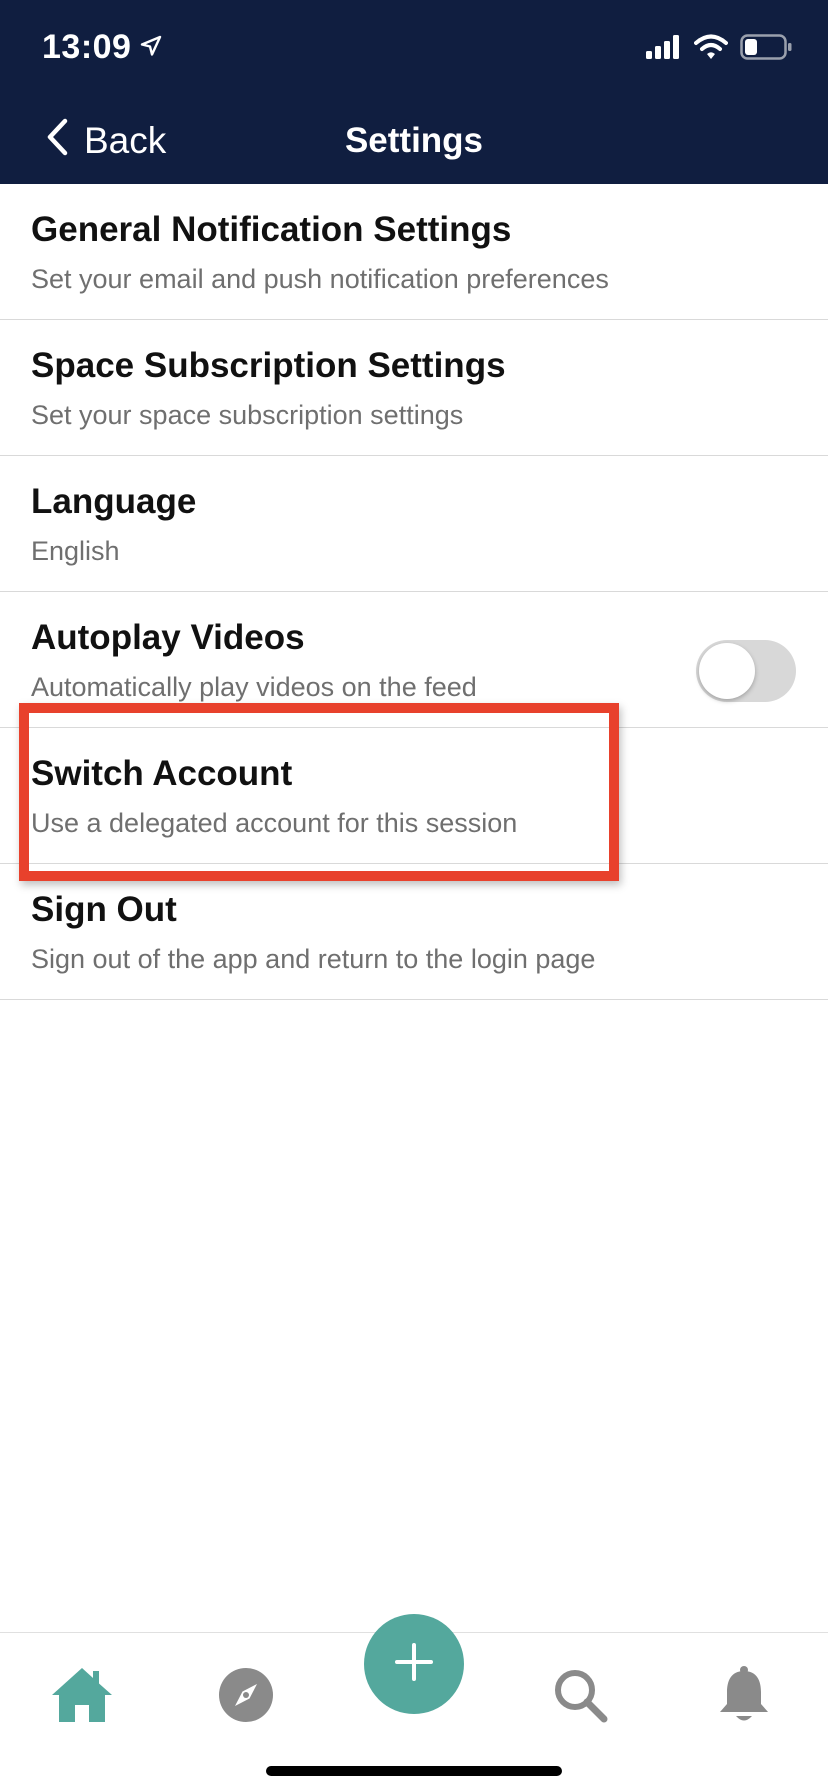 This screenshot has width=828, height=1792. I want to click on nav-notifications, so click(744, 1697).